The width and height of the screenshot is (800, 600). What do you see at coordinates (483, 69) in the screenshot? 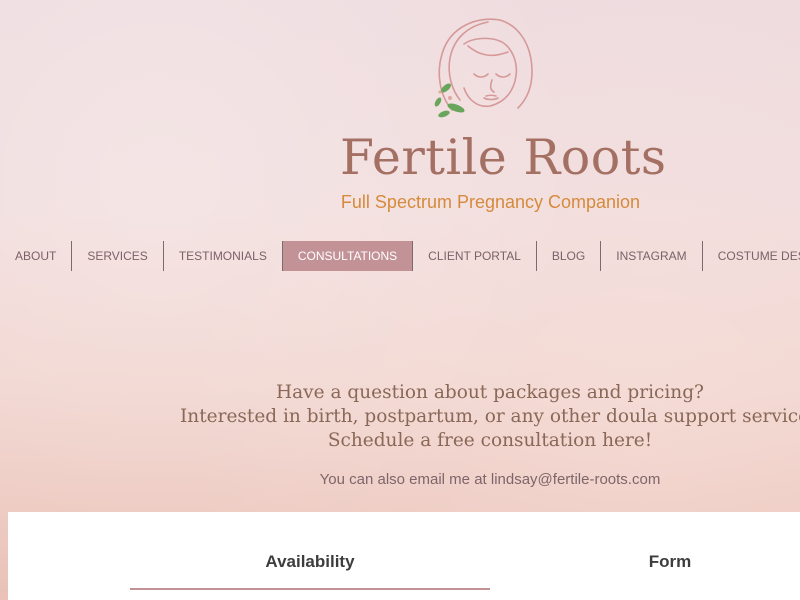
I see `woman-face-with-leaves-icon` at bounding box center [483, 69].